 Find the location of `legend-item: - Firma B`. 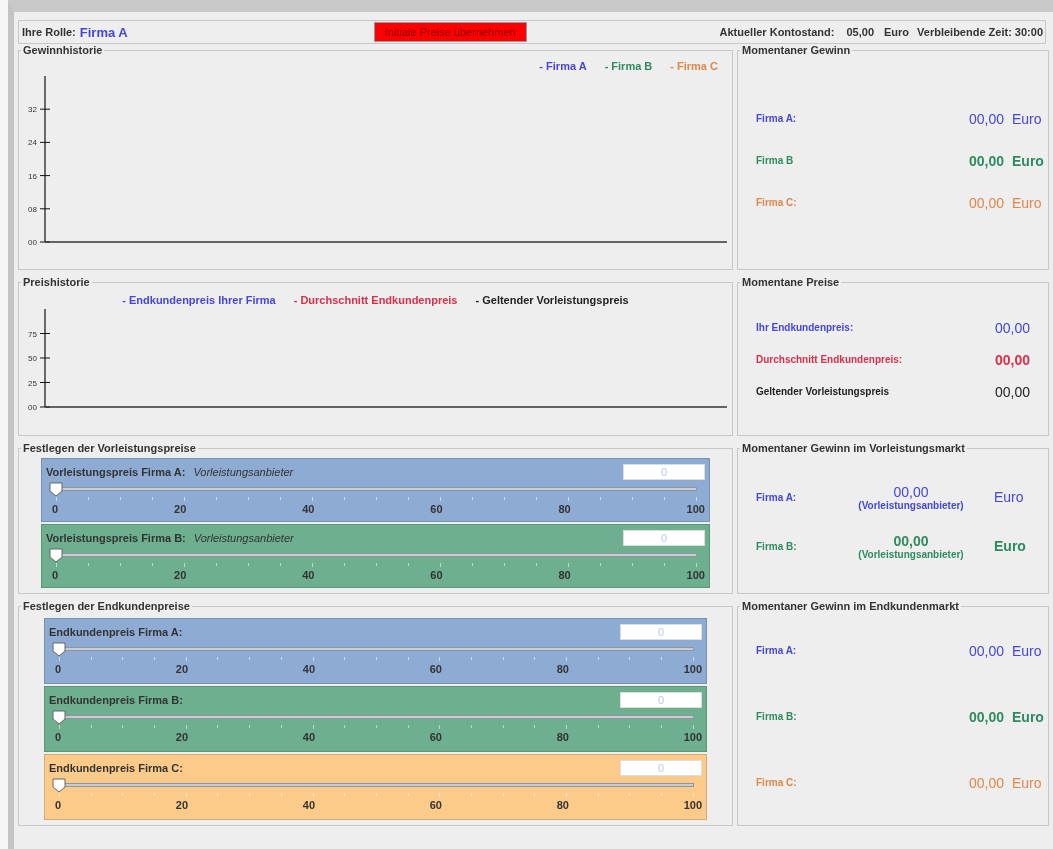

legend-item: - Firma B is located at coordinates (628, 66).